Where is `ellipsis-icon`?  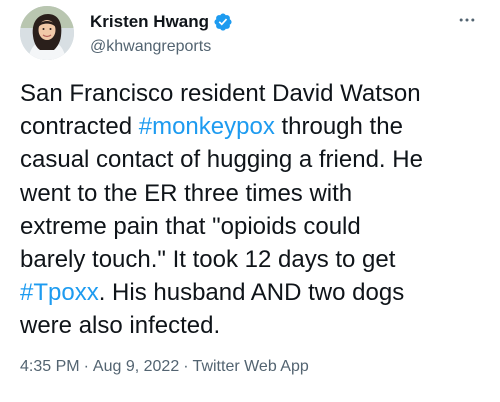 ellipsis-icon is located at coordinates (467, 20).